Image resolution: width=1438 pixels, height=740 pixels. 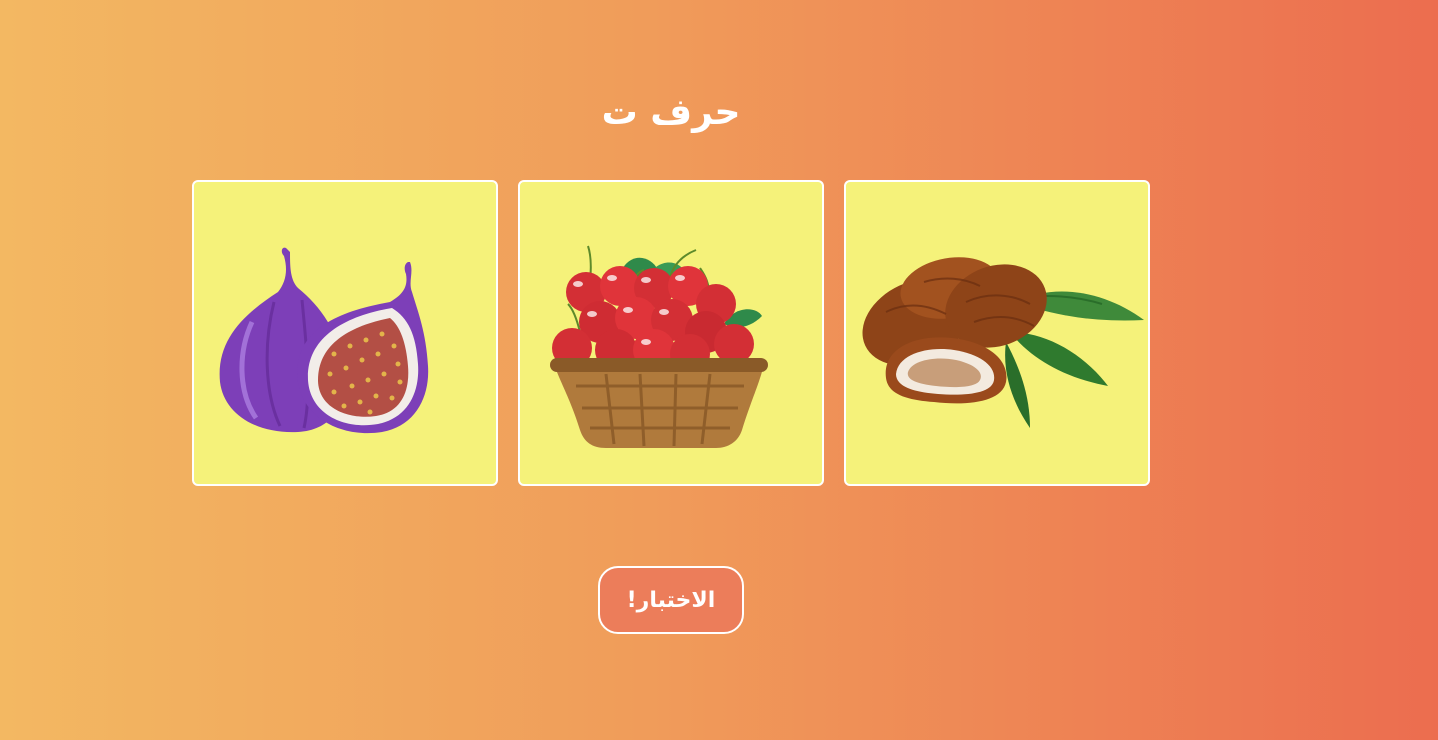 I want to click on cherry-basket-icon, so click(x=659, y=346).